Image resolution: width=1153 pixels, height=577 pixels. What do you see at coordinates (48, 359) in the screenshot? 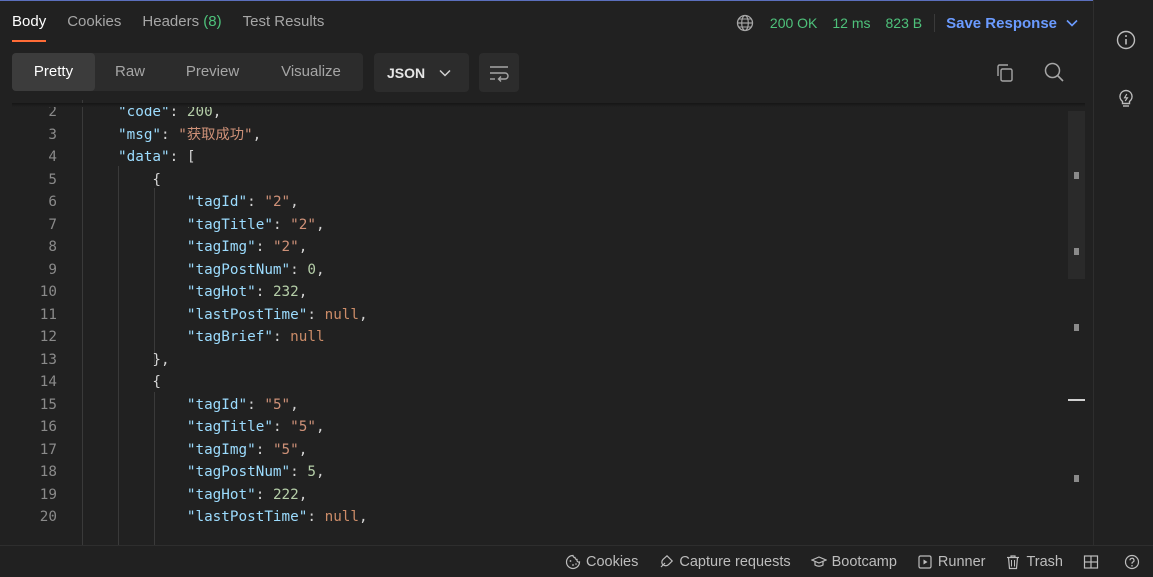
I see `line-number: 13` at bounding box center [48, 359].